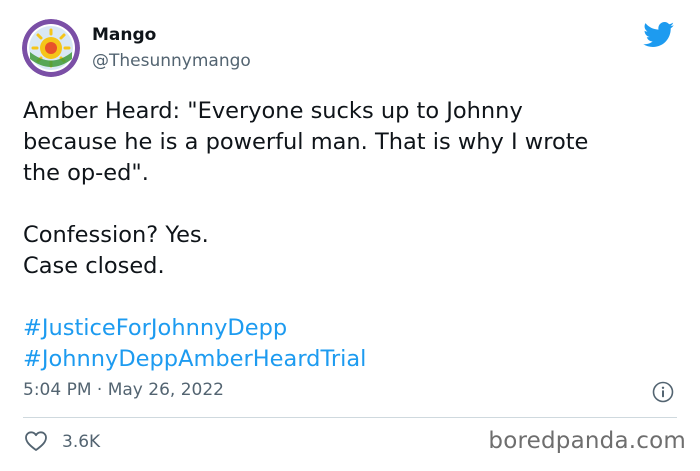 This screenshot has width=700, height=471. Describe the element at coordinates (587, 441) in the screenshot. I see `watermark: boredpanda.com` at that location.